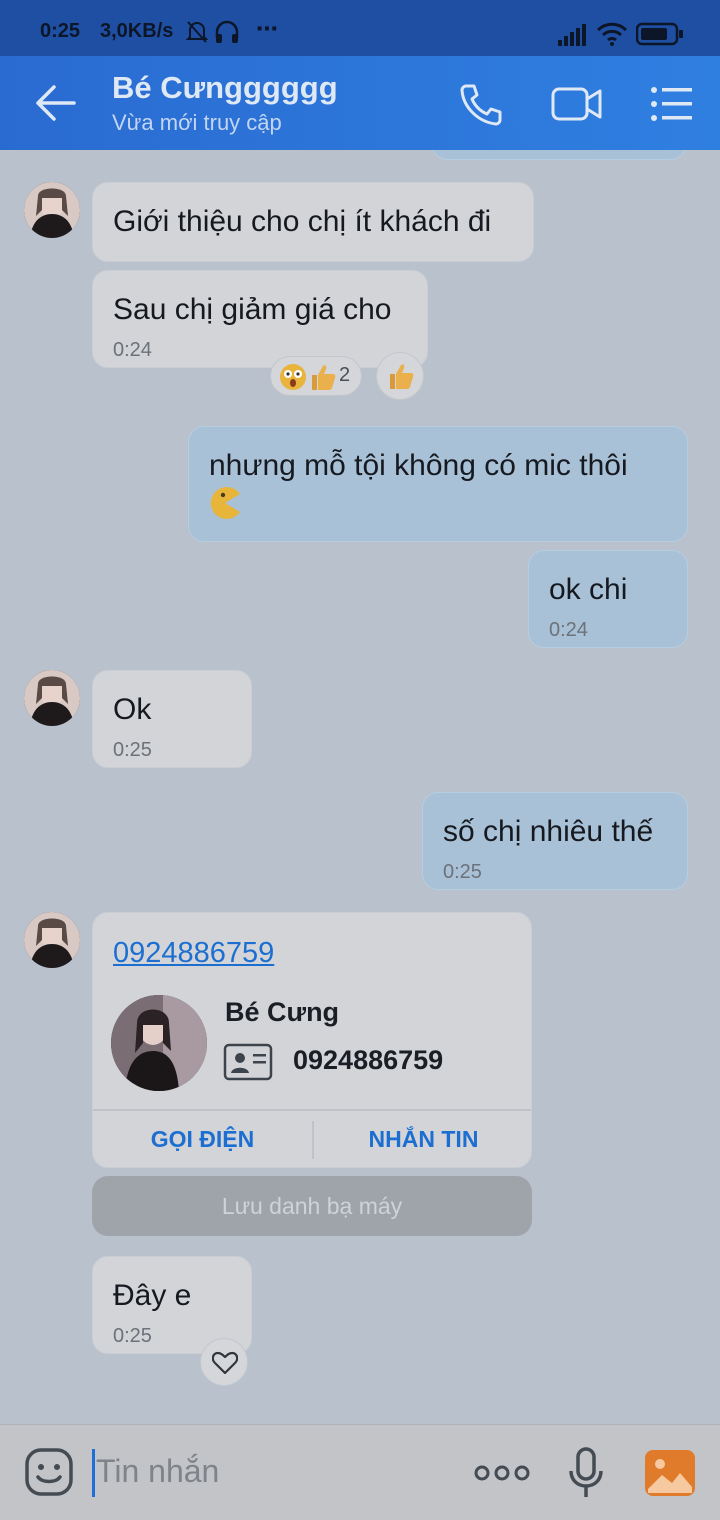 This screenshot has width=720, height=1520. I want to click on contact-avatar, so click(159, 1043).